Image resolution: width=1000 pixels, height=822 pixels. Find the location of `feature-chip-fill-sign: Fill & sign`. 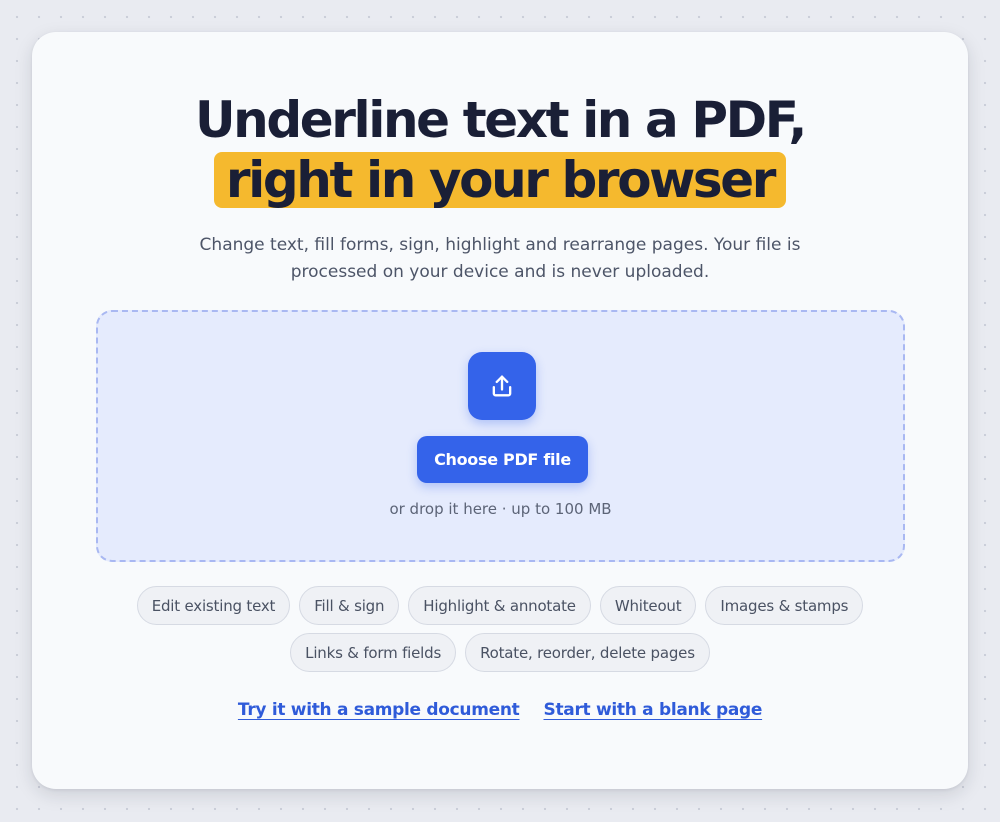

feature-chip-fill-sign: Fill & sign is located at coordinates (349, 605).